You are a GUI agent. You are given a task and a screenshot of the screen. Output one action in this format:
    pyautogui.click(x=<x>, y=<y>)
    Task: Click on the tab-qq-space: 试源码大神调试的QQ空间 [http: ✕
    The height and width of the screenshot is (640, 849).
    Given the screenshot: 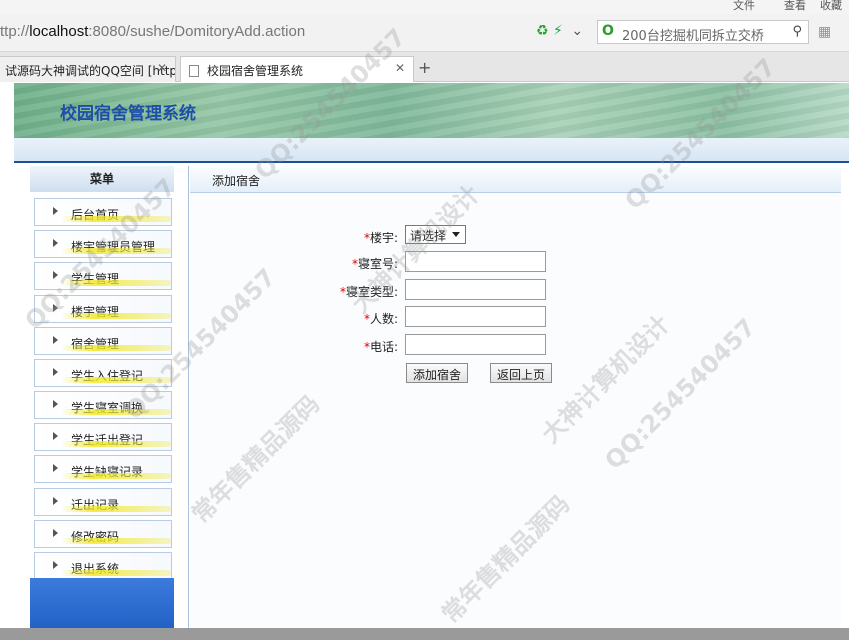 What is the action you would take?
    pyautogui.click(x=88, y=69)
    